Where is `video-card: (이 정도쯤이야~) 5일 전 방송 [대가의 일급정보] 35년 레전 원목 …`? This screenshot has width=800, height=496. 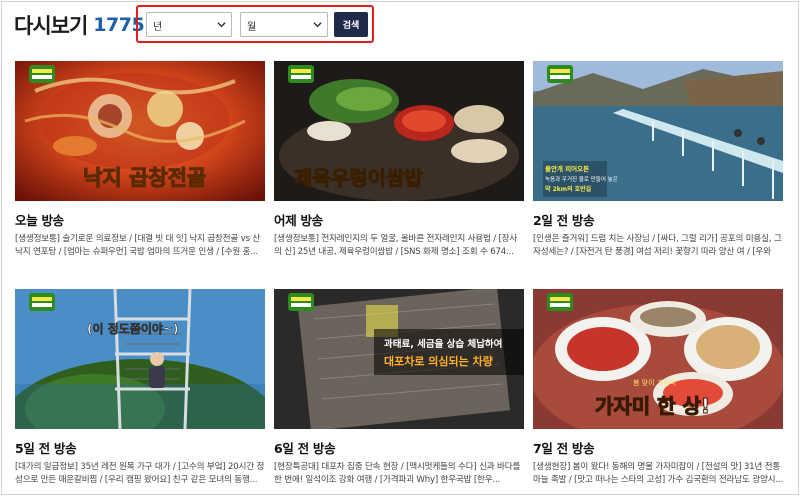 video-card: (이 정도쯤이야~) 5일 전 방송 [대가의 일급정보] 35년 레전 원목 … is located at coordinates (140, 388).